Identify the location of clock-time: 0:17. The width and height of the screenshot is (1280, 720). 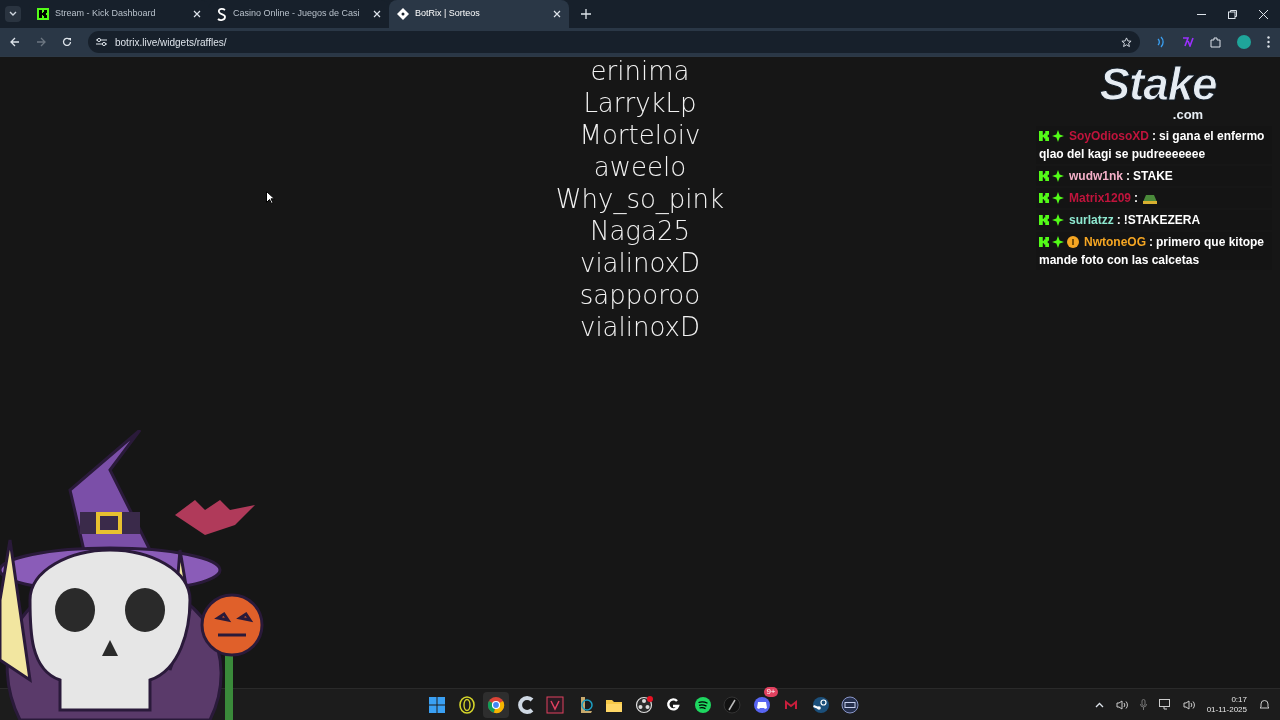
(1239, 699).